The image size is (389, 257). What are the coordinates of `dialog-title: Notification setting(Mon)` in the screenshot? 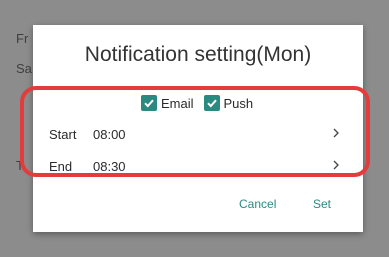 It's located at (198, 54).